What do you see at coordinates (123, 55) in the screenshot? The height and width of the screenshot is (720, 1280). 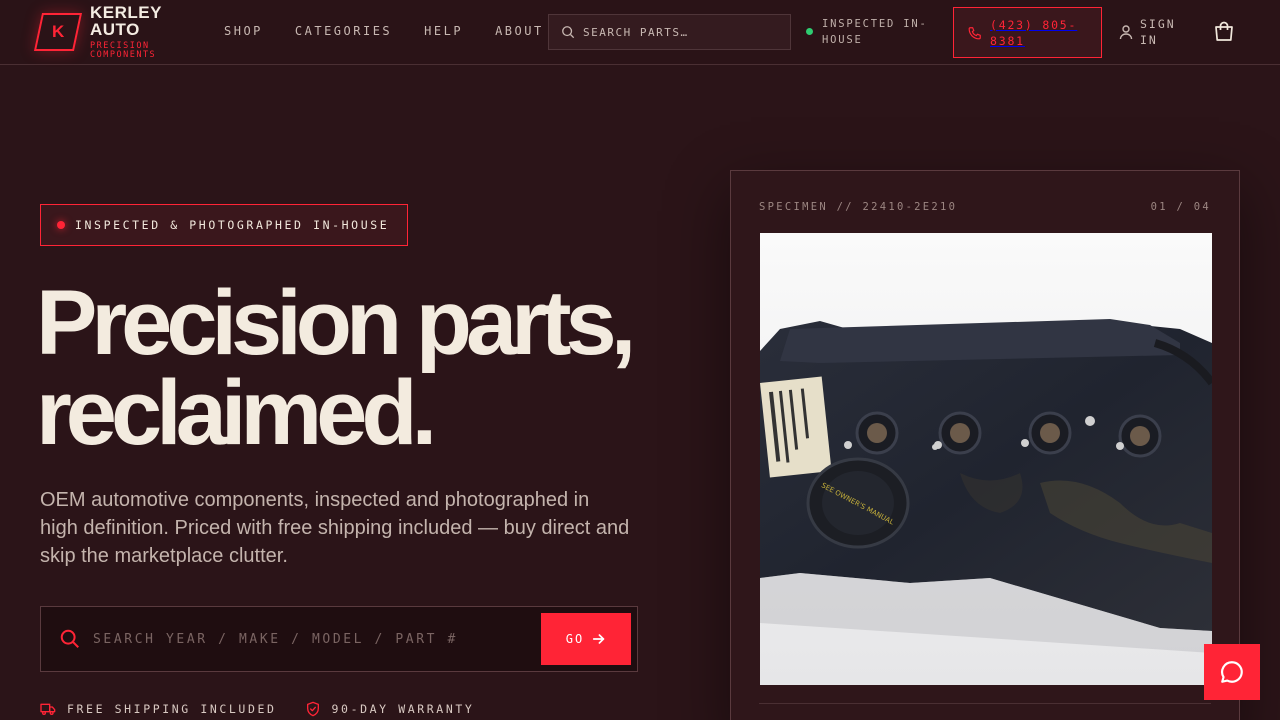 I see `brand-tagline-line2: COMPONENTS` at bounding box center [123, 55].